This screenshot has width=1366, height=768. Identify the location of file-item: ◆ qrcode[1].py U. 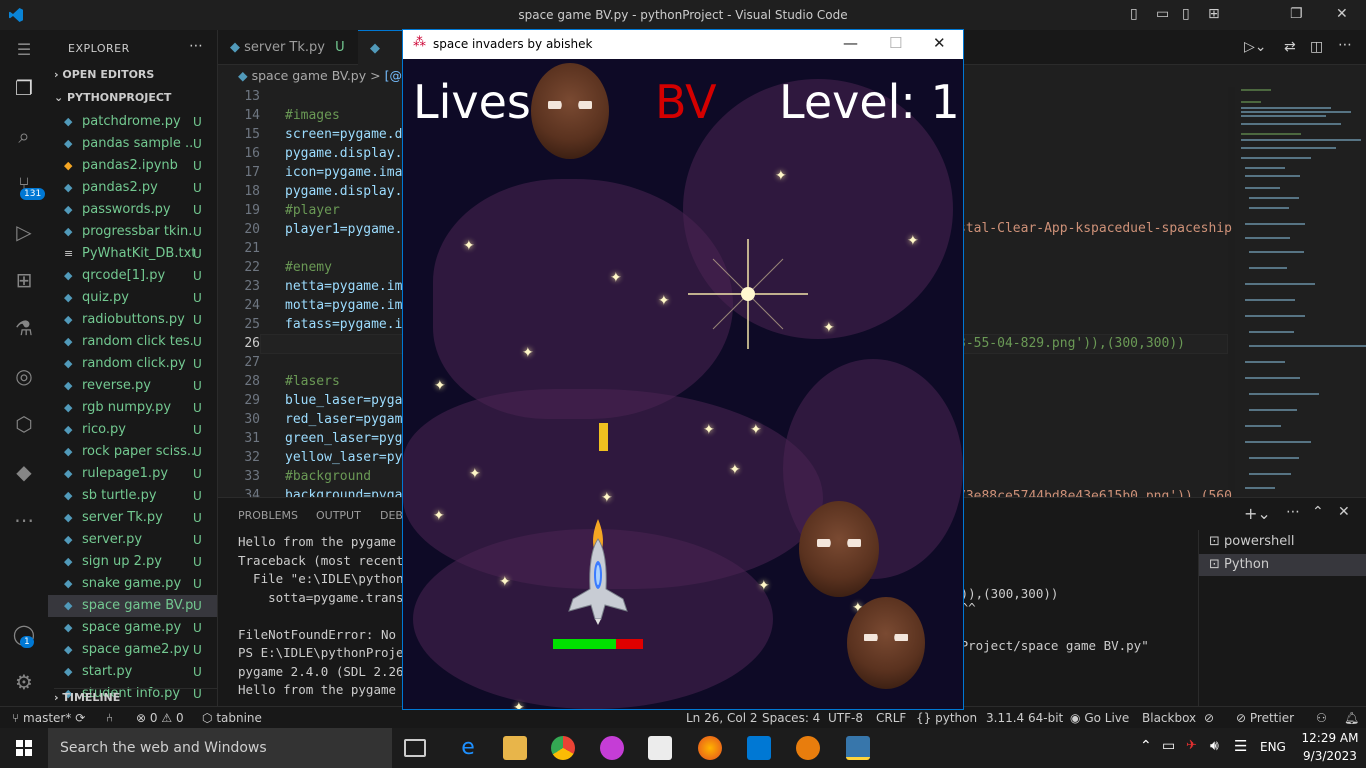
(132, 276).